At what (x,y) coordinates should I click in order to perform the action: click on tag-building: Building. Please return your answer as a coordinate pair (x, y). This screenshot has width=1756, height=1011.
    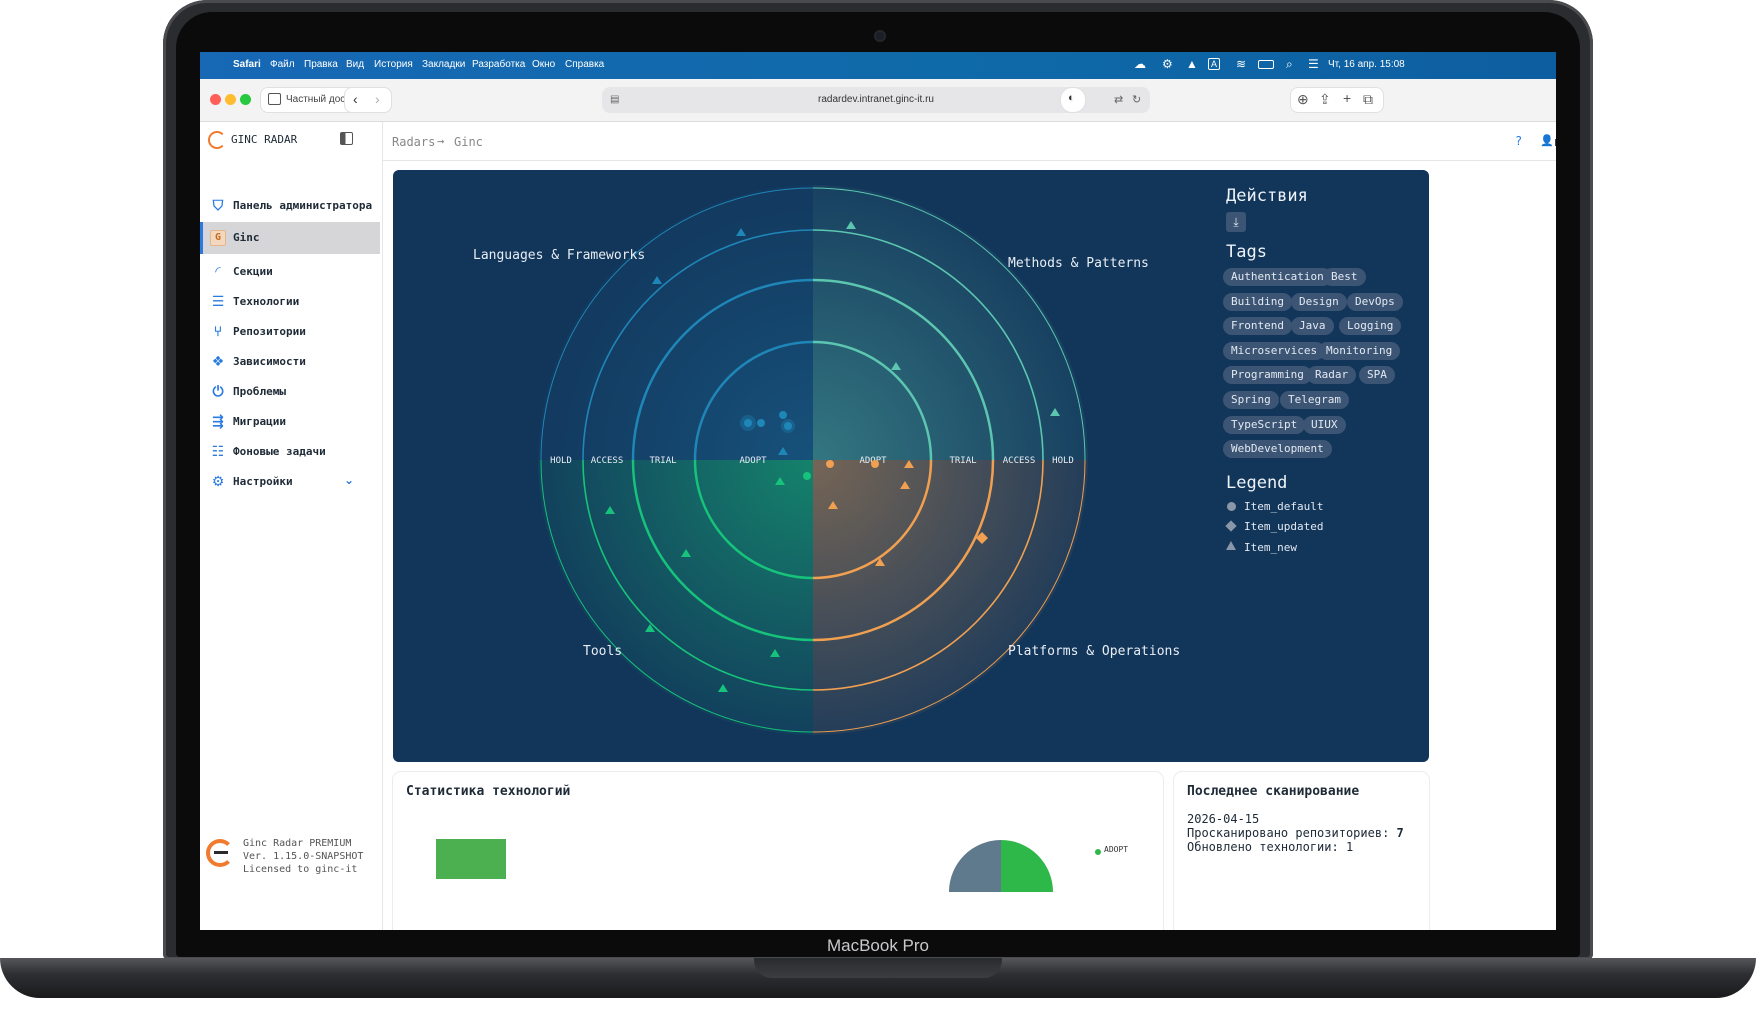
    Looking at the image, I should click on (1257, 302).